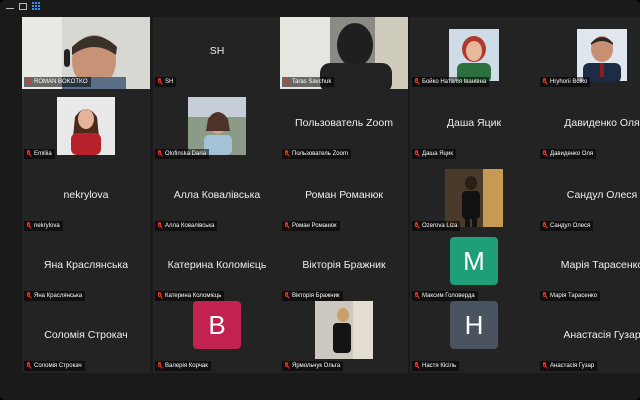 This screenshot has height=400, width=640. I want to click on participant-tile: Соломія Строкач Соломія Строкач, so click(86, 337).